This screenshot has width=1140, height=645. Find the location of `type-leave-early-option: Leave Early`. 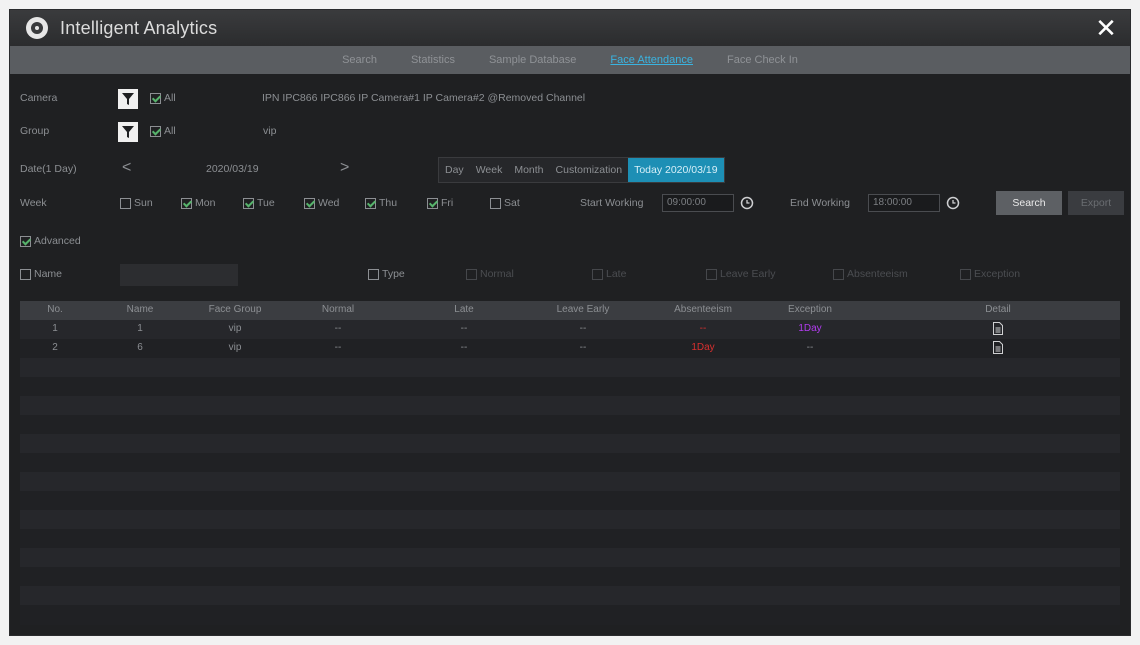

type-leave-early-option: Leave Early is located at coordinates (740, 274).